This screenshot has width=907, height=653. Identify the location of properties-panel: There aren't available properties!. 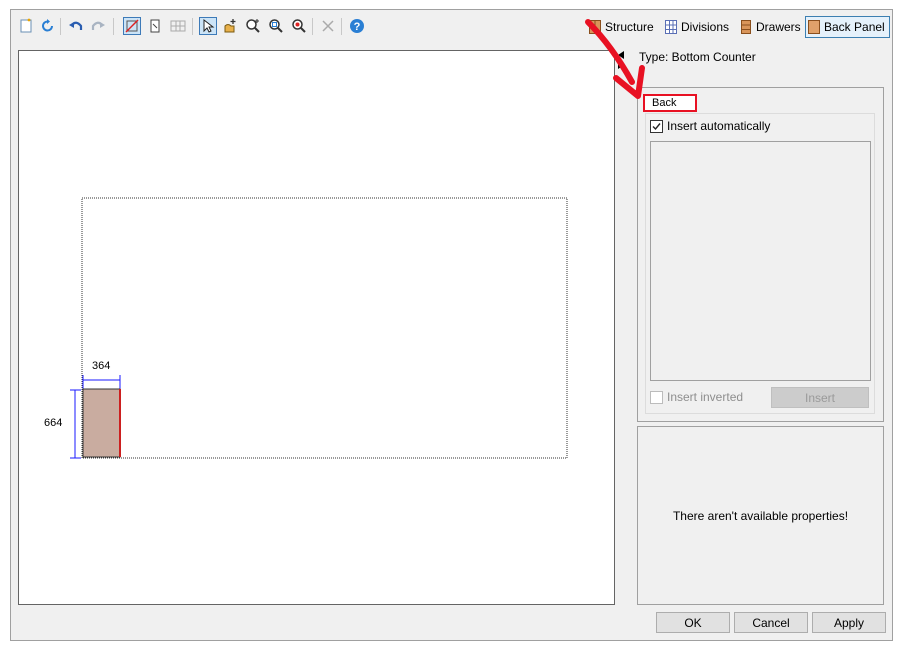
(760, 515).